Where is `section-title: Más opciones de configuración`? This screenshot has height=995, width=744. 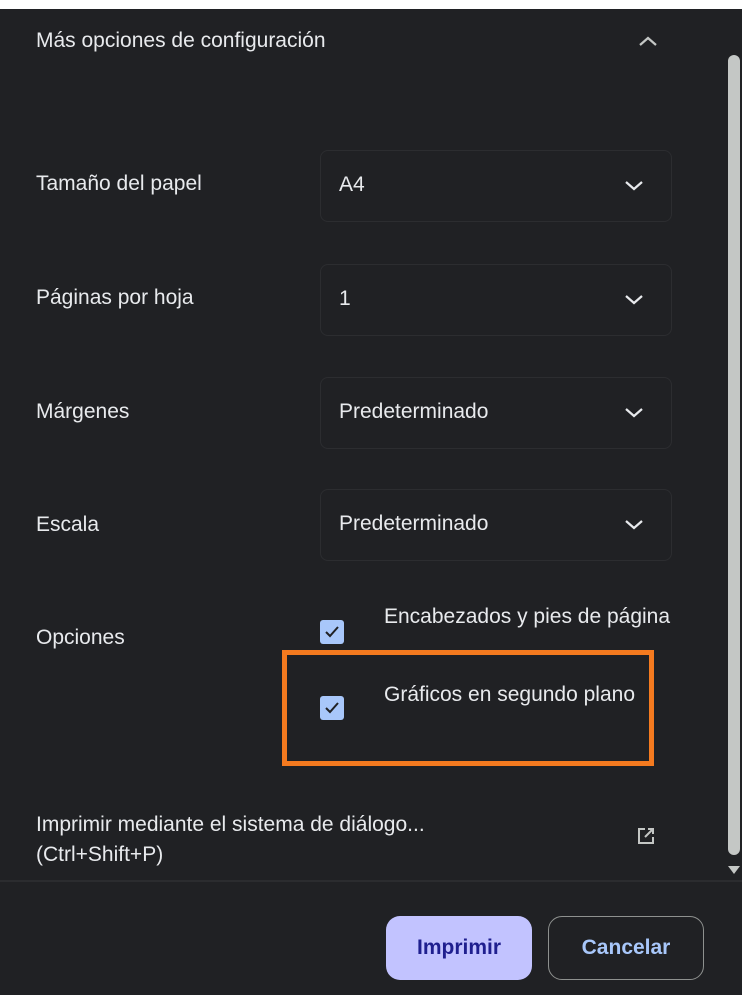
section-title: Más opciones de configuración is located at coordinates (181, 40).